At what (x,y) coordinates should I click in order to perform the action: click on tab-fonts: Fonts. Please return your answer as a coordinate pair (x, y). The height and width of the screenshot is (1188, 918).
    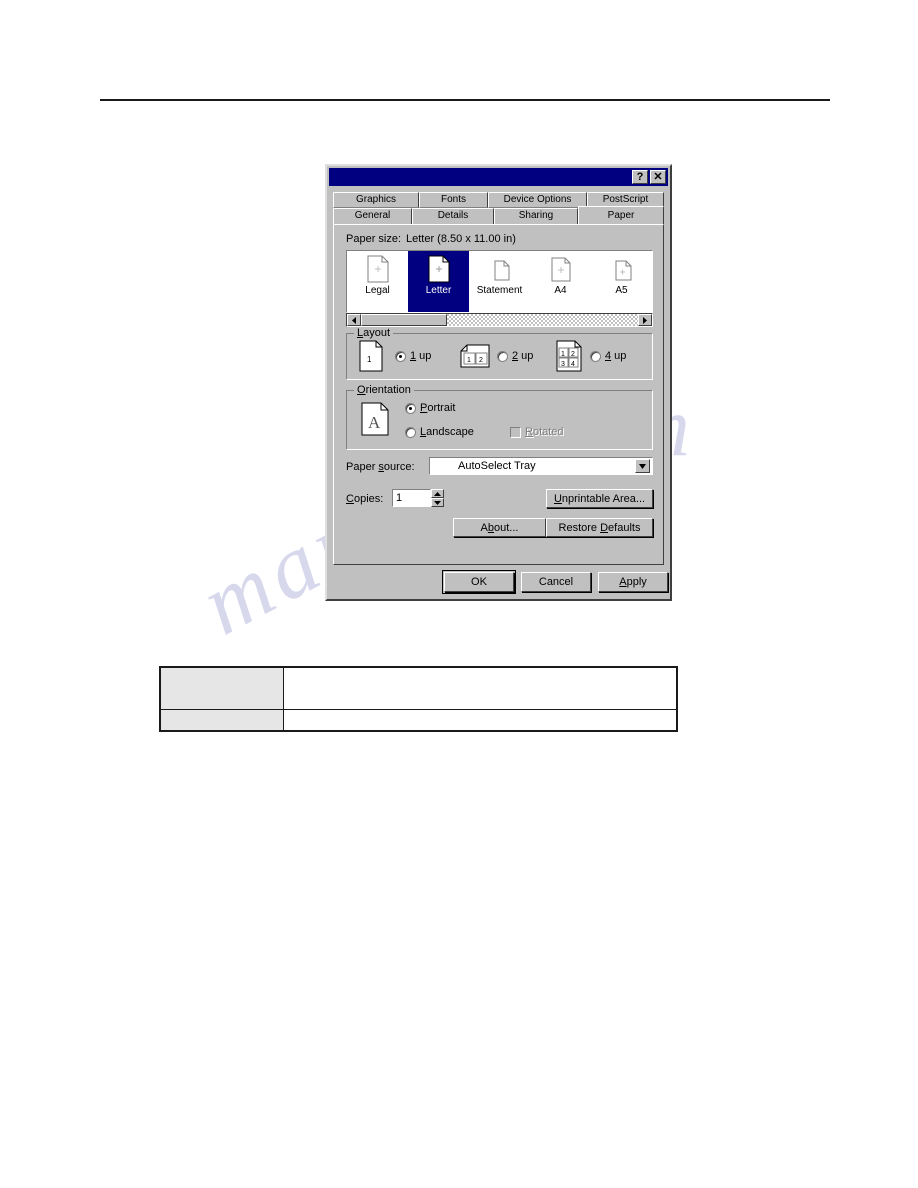
    Looking at the image, I should click on (453, 200).